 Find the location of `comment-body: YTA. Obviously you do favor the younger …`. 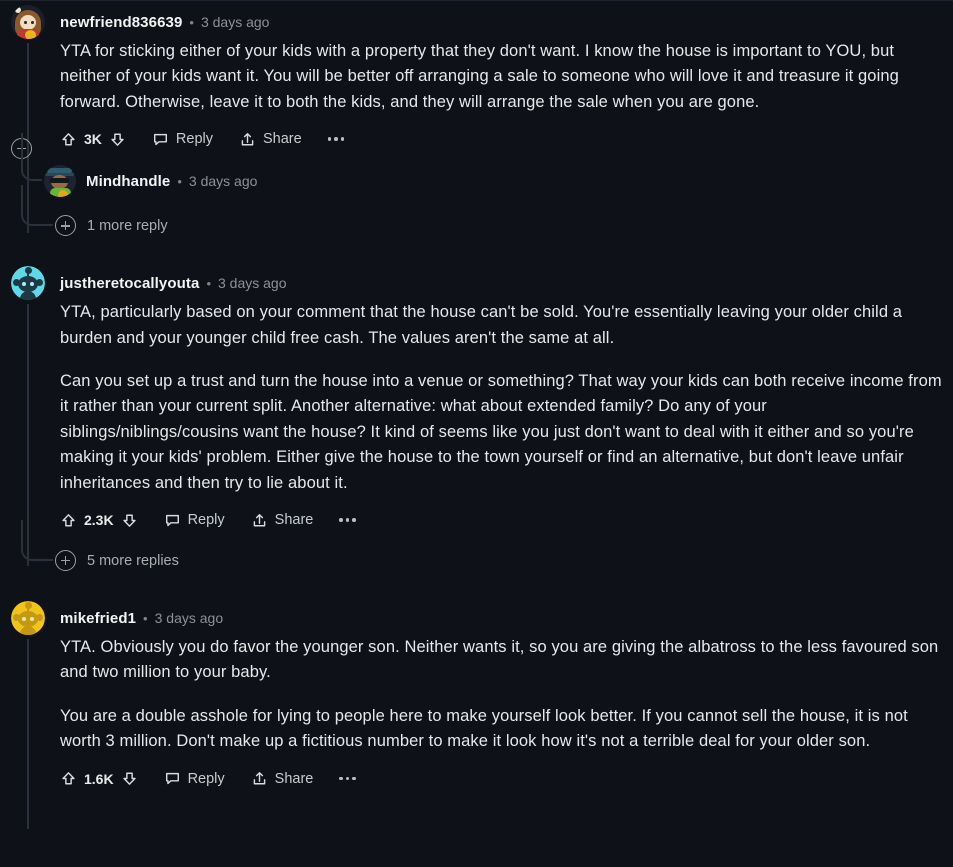

comment-body: YTA. Obviously you do favor the younger … is located at coordinates (502, 695).